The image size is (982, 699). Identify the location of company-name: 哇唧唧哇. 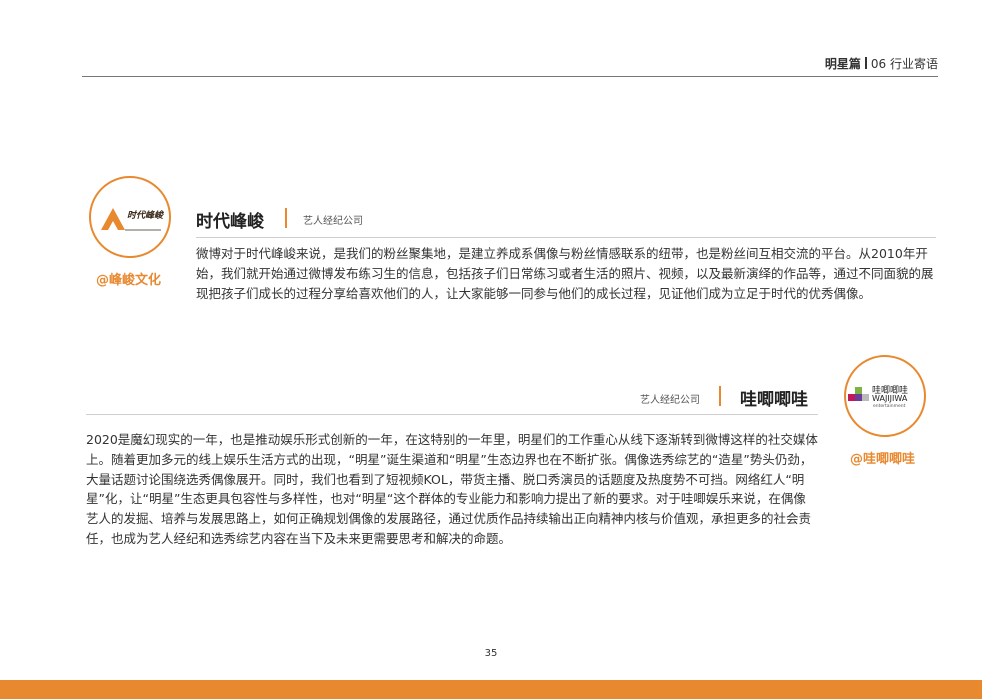
(774, 400).